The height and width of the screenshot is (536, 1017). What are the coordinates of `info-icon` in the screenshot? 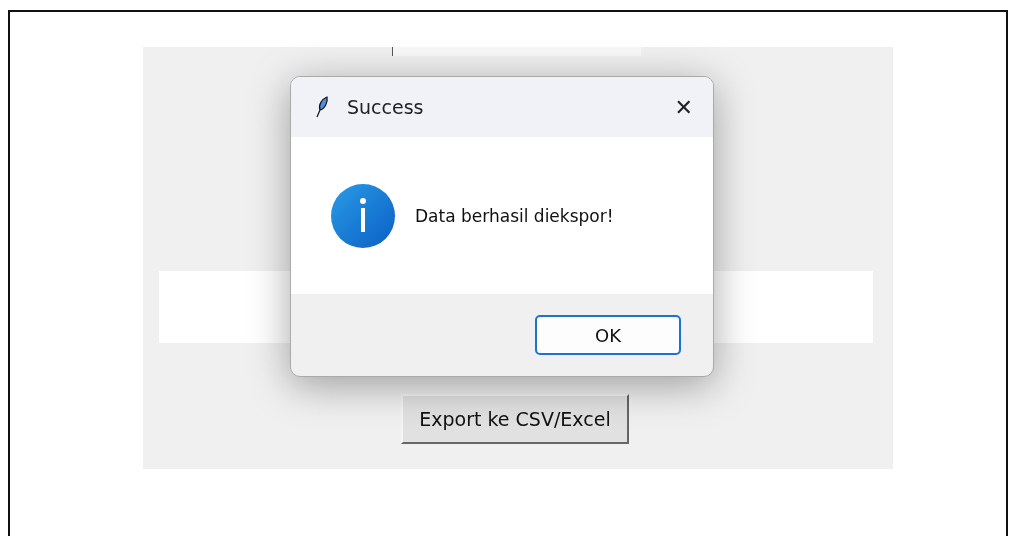 It's located at (363, 215).